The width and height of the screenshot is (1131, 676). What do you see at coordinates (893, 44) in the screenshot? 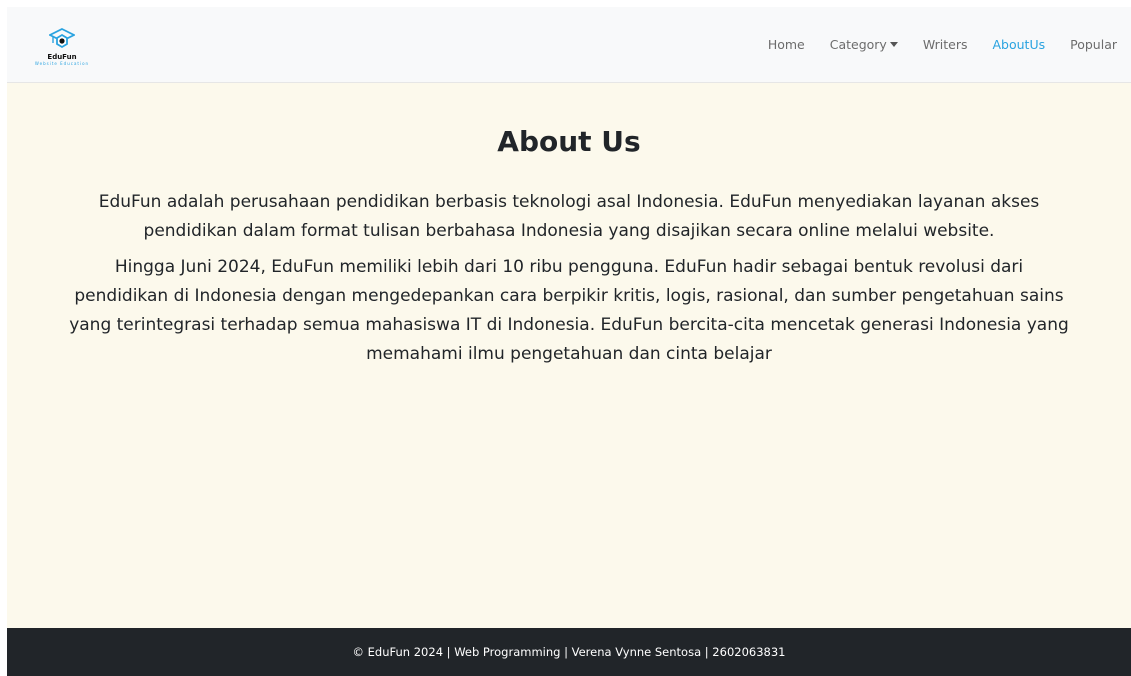
I see `caret-down-icon` at bounding box center [893, 44].